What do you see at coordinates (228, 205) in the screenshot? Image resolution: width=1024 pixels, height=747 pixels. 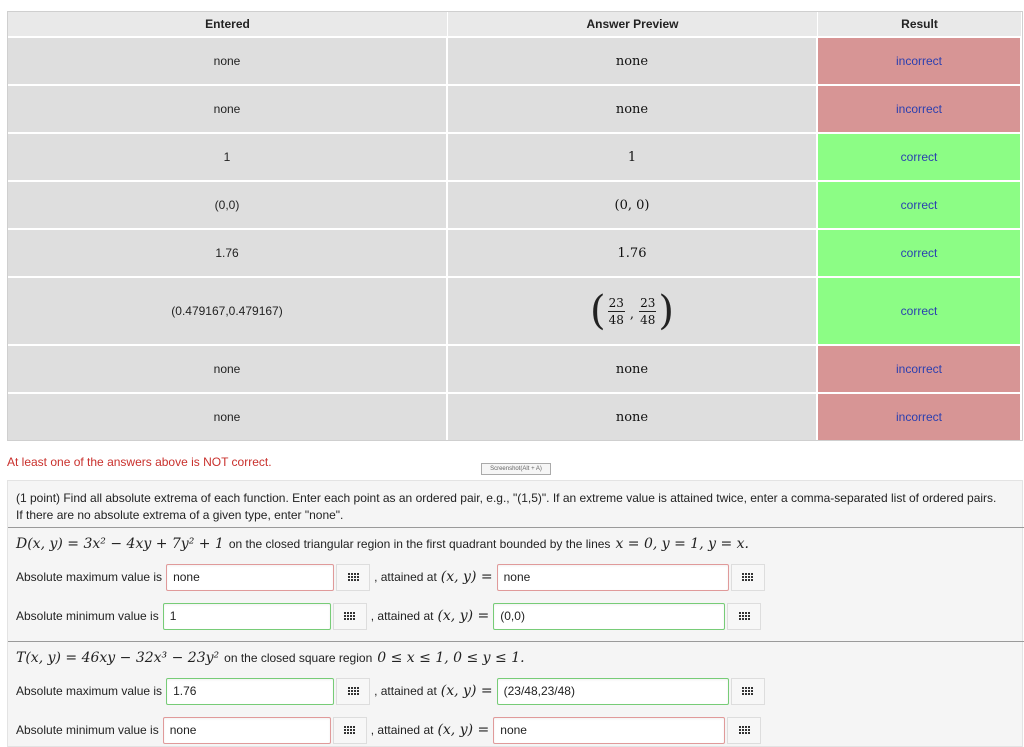 I see `entered-cell: (0,0)` at bounding box center [228, 205].